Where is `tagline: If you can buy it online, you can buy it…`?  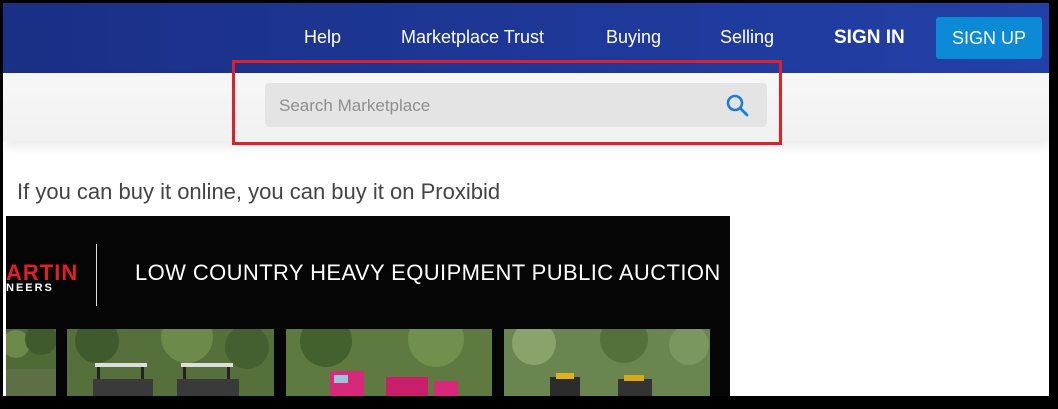 tagline: If you can buy it online, you can buy it… is located at coordinates (259, 191).